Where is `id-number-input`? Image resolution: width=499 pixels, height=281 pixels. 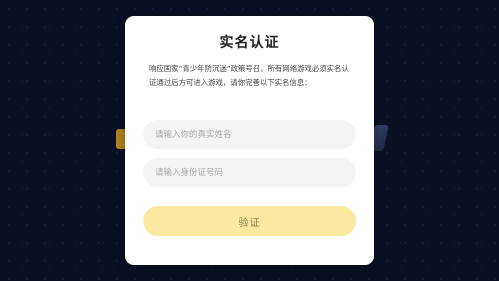
id-number-input is located at coordinates (249, 172).